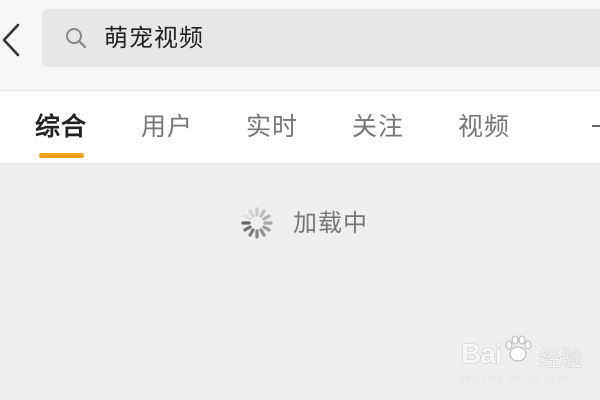 The height and width of the screenshot is (400, 600). I want to click on baidu-jingyan-watermark: Bai 经验 jingyan.baidu.com, so click(525, 361).